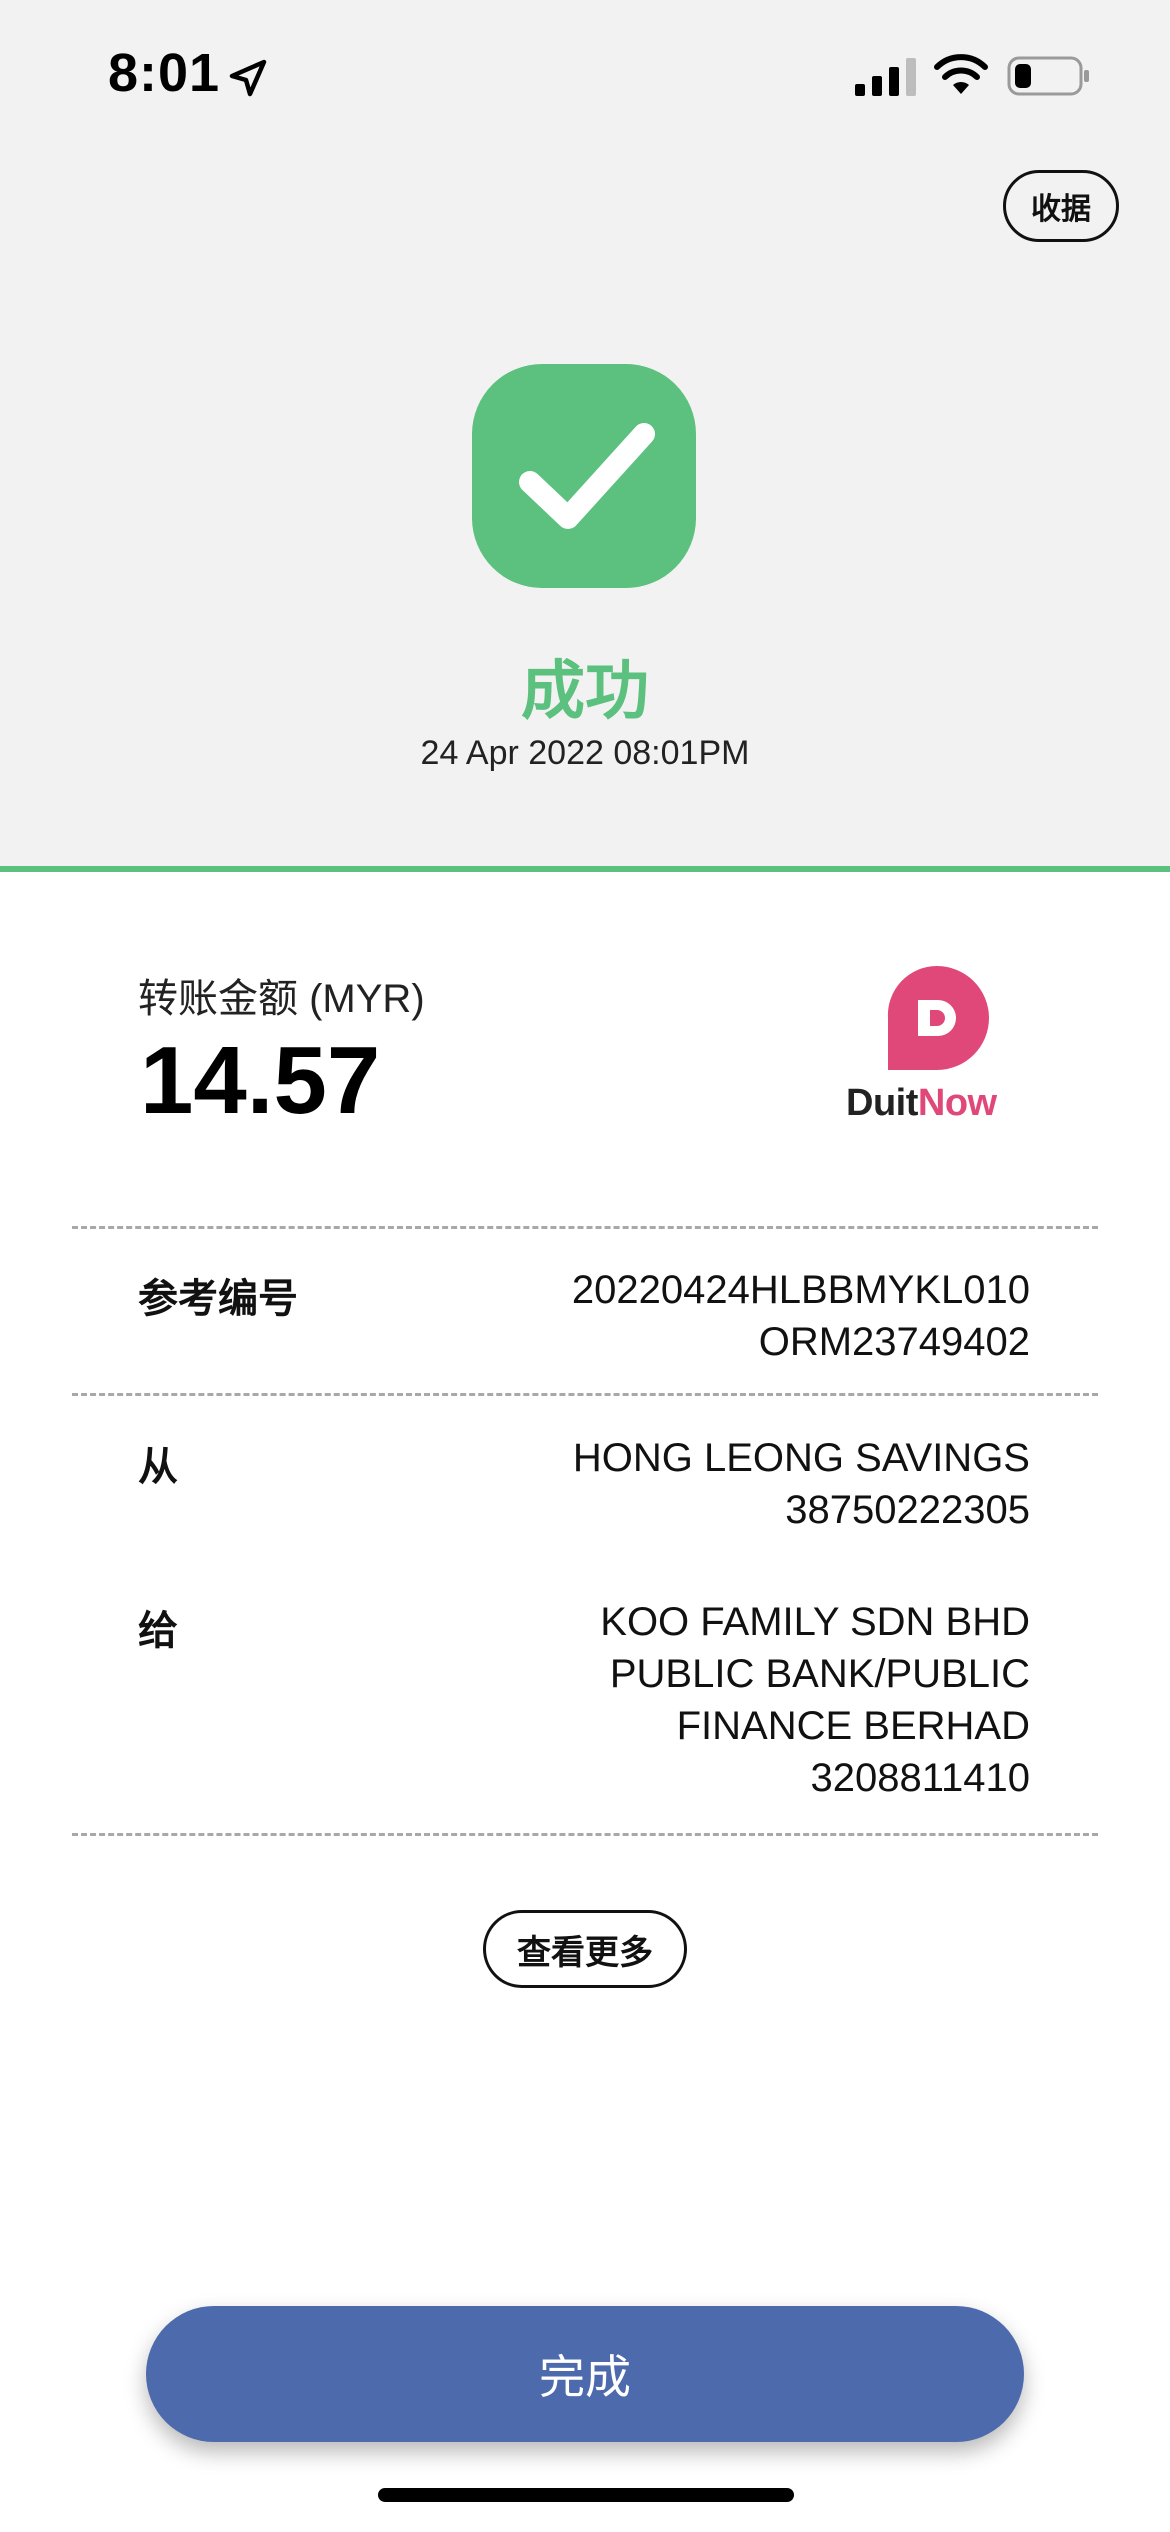 The height and width of the screenshot is (2532, 1170). What do you see at coordinates (957, 1103) in the screenshot?
I see `duitnow-wordmark-now: Now` at bounding box center [957, 1103].